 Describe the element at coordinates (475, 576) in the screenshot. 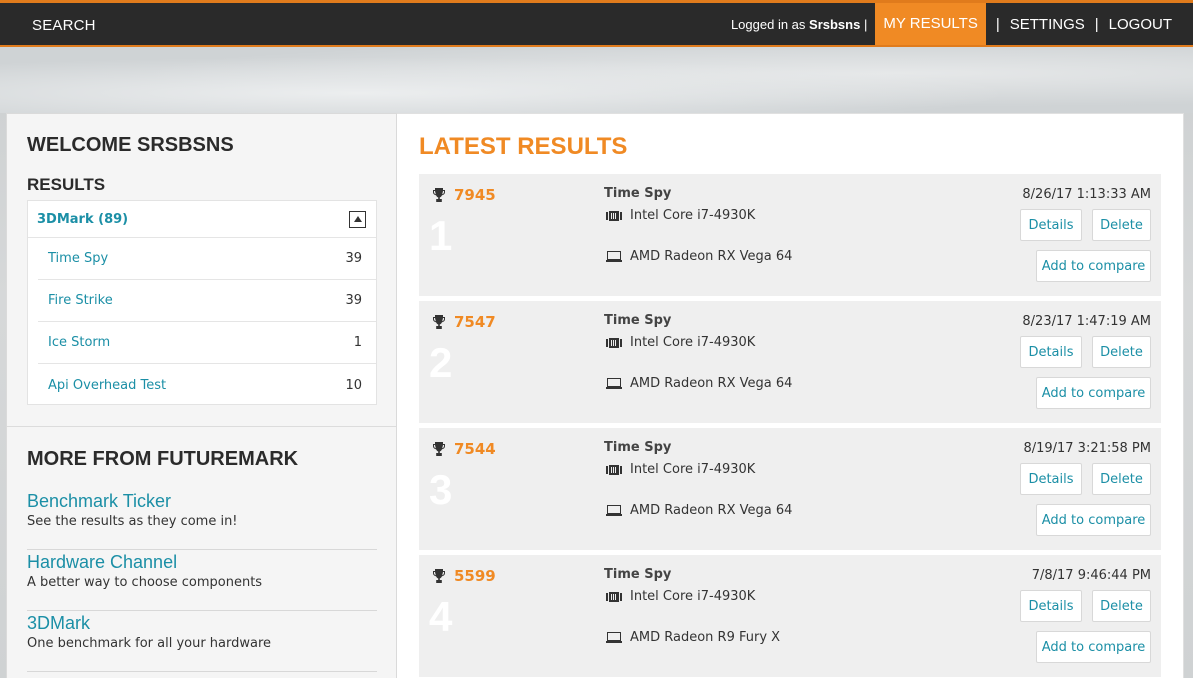

I see `result-score: 5599` at that location.